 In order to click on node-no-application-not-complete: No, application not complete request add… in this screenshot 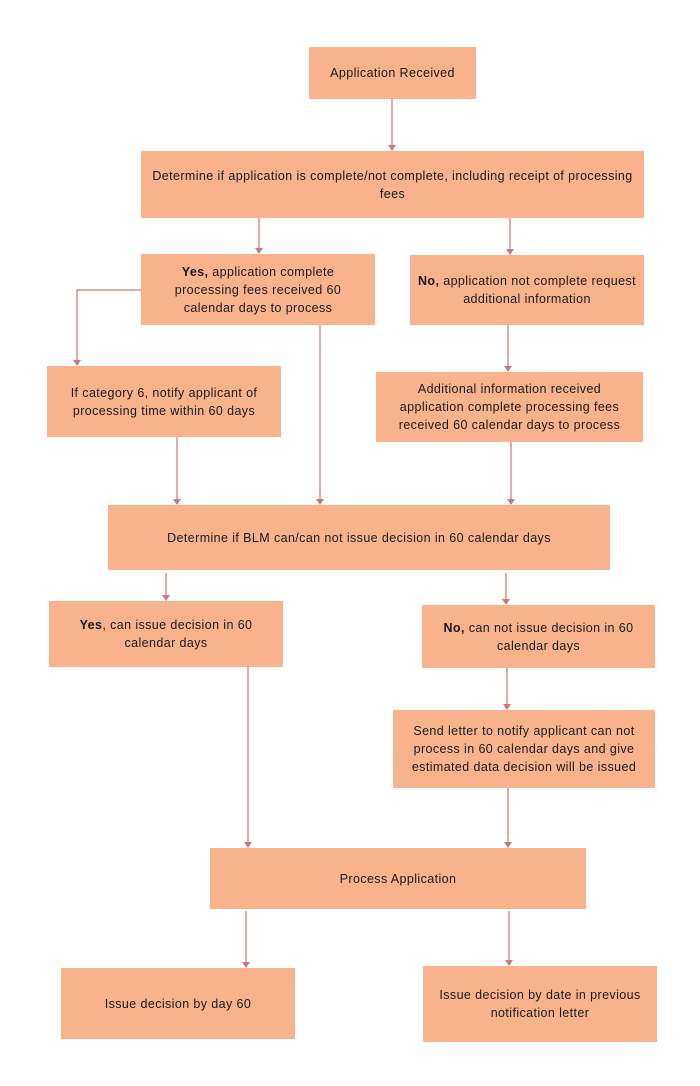, I will do `click(527, 290)`.